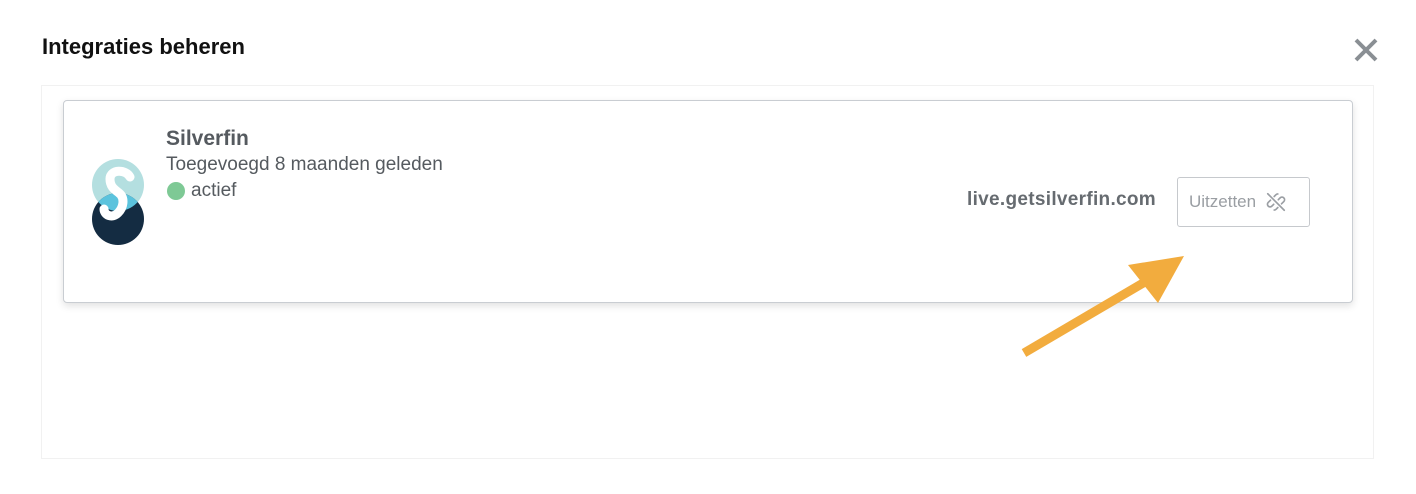 Image resolution: width=1416 pixels, height=494 pixels. Describe the element at coordinates (207, 138) in the screenshot. I see `integration-name: Silverfin` at that location.